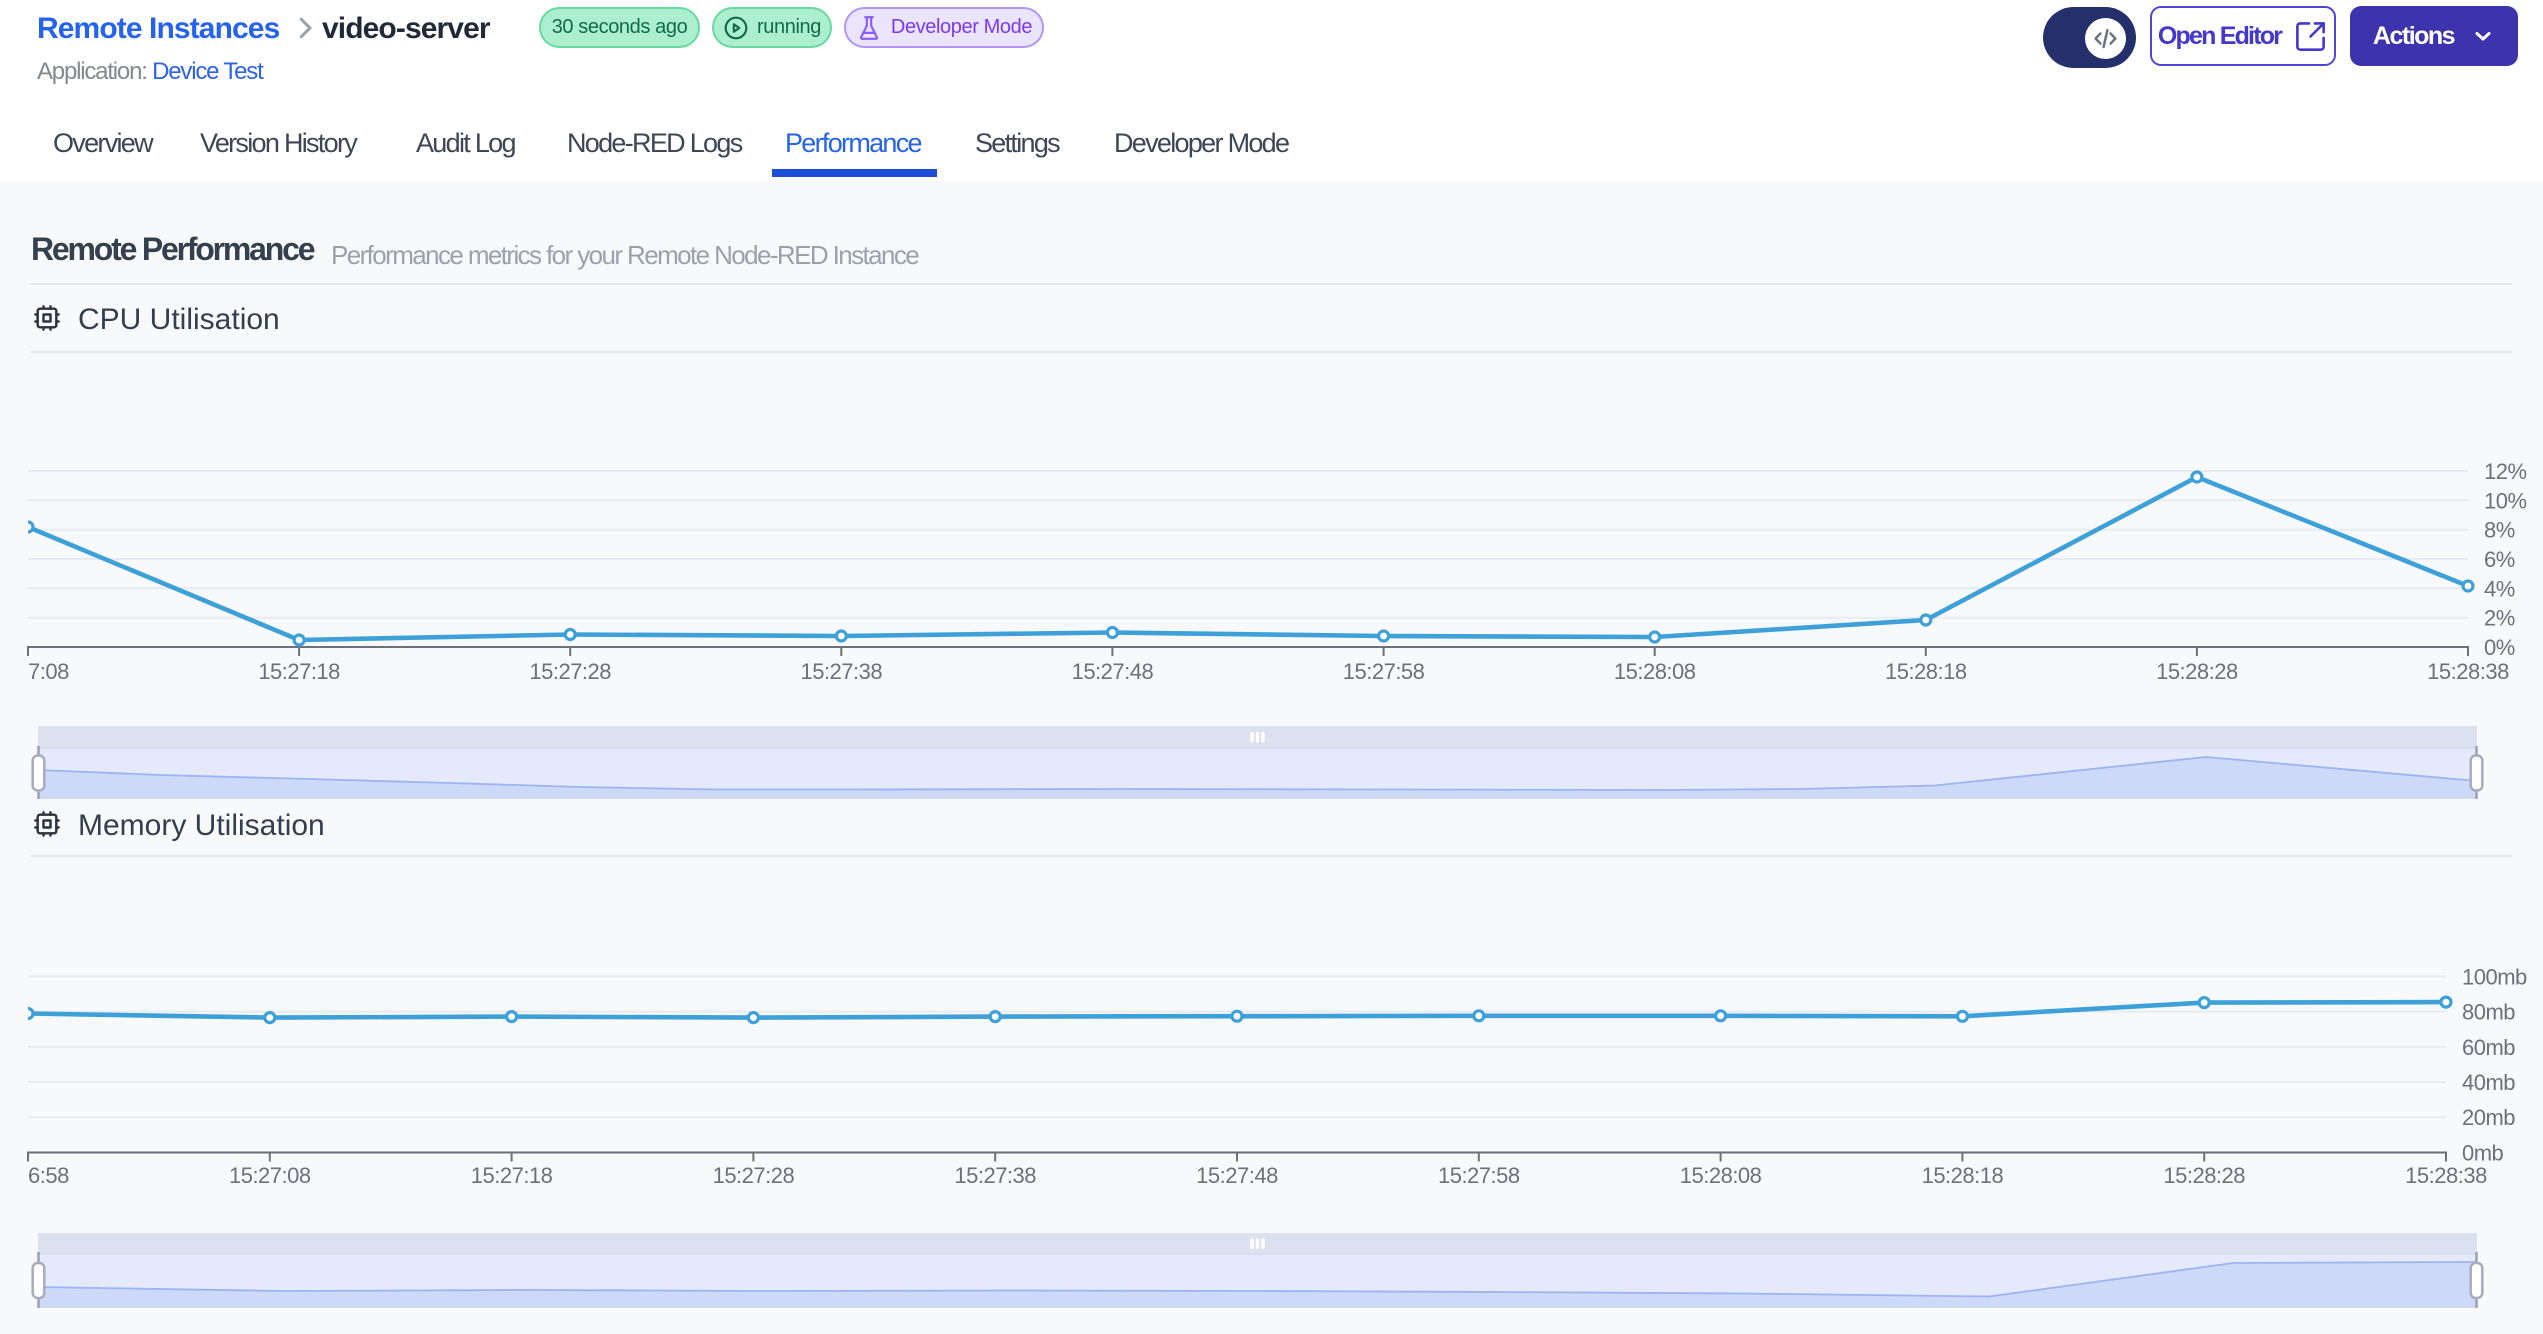  I want to click on svg-text: 12%, so click(2505, 471).